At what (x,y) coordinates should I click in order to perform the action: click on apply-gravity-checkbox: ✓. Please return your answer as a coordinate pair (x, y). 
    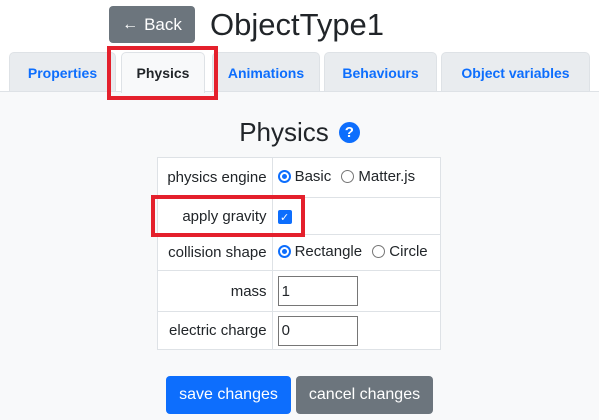
    Looking at the image, I should click on (284, 217).